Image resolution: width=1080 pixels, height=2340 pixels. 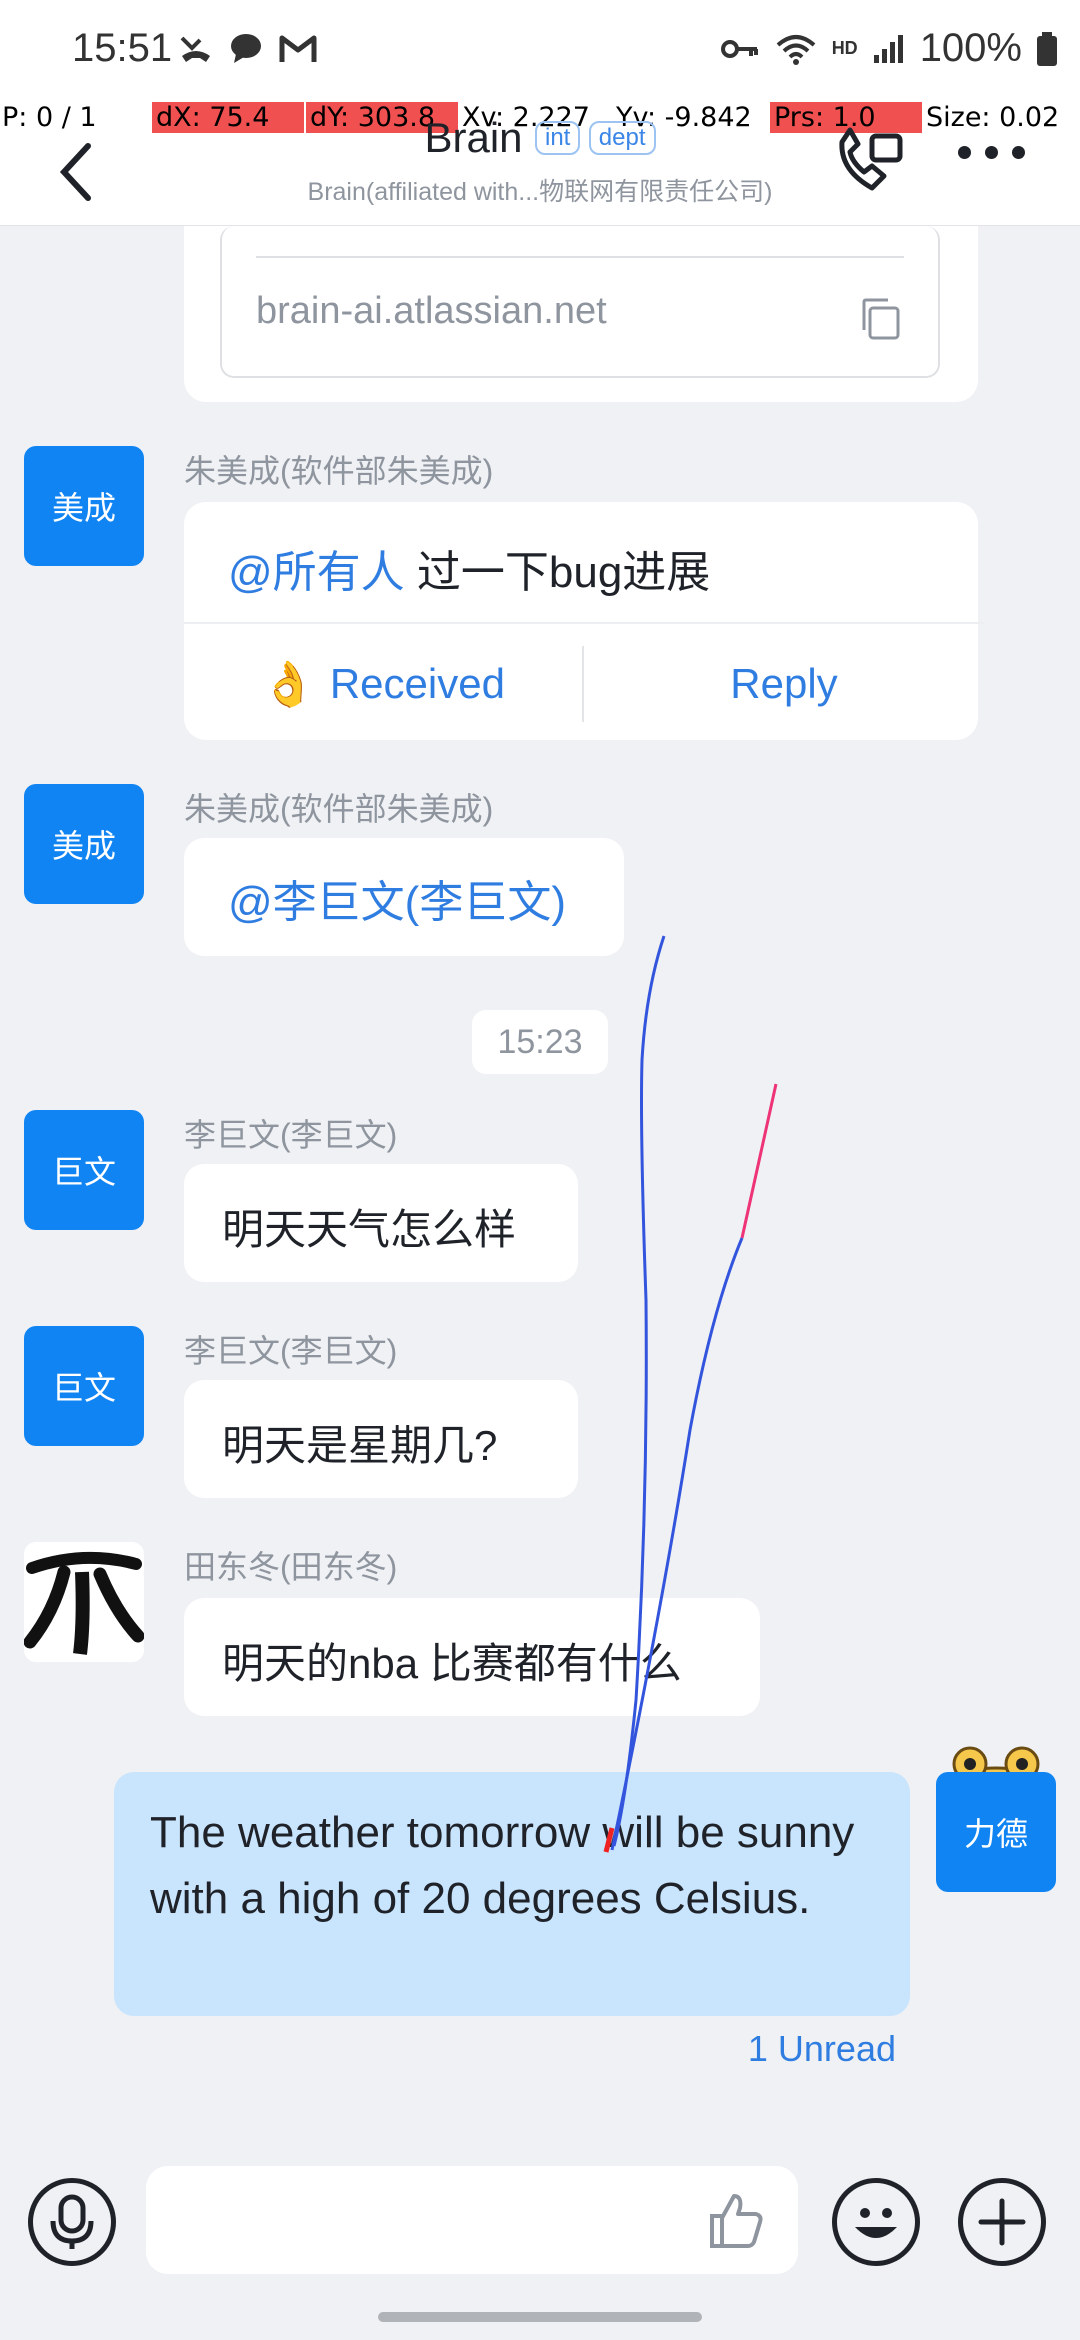 I want to click on more-options-icon, so click(x=991, y=152).